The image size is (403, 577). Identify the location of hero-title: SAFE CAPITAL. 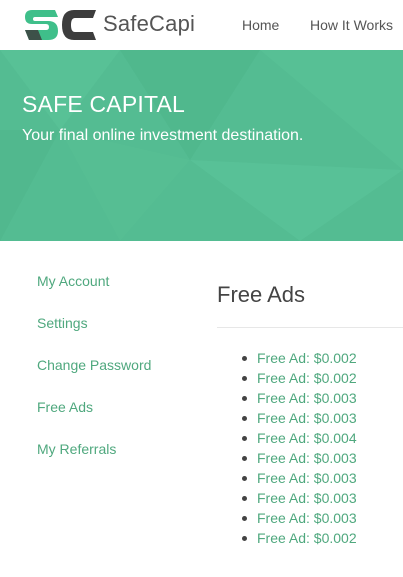
(104, 104).